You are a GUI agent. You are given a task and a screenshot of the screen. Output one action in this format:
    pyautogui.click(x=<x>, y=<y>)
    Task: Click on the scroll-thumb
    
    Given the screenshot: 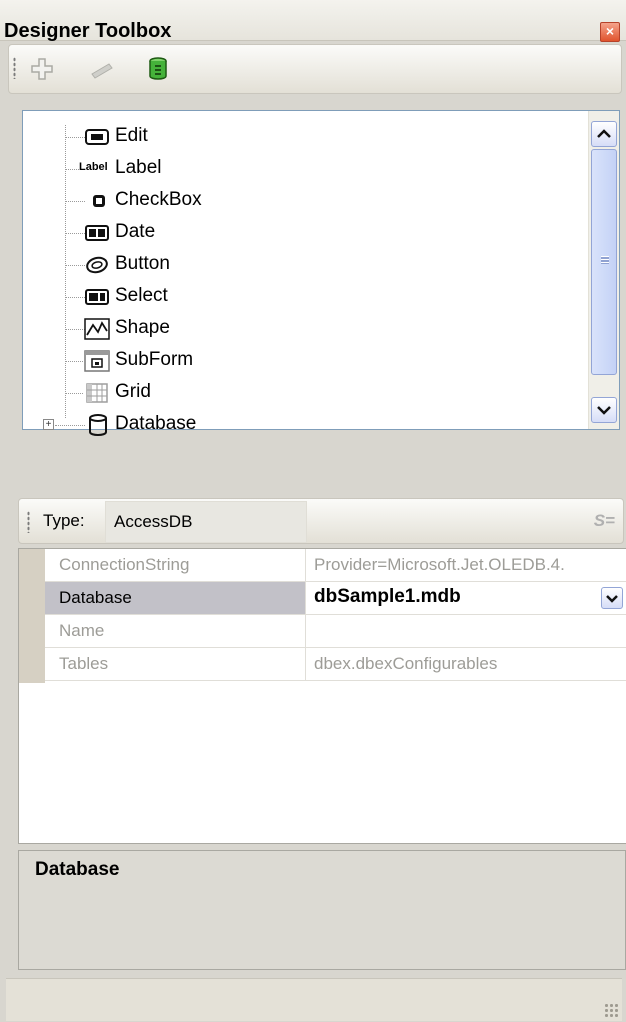 What is the action you would take?
    pyautogui.click(x=604, y=262)
    